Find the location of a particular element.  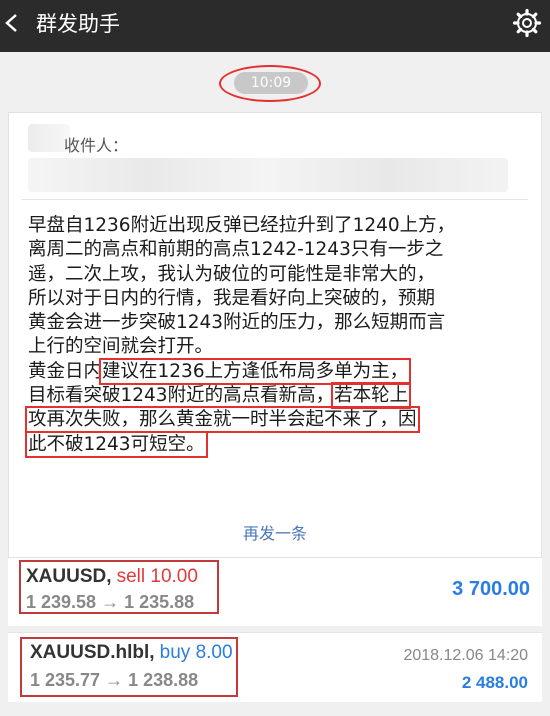

message-line: 遥，二次上攻，我认为破位的可能性是非常大的， is located at coordinates (232, 274).